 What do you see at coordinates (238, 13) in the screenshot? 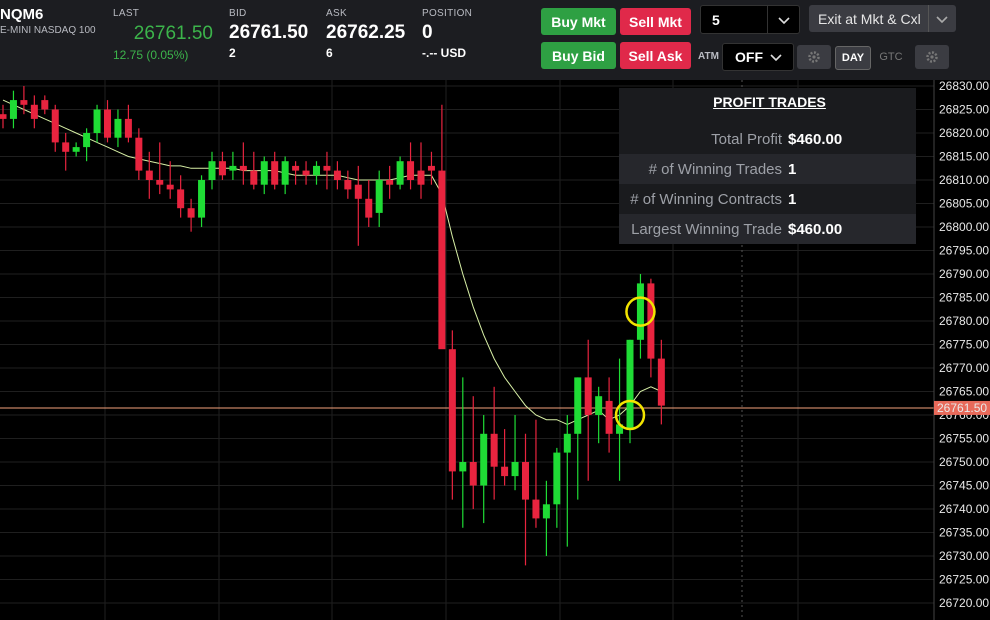
I see `bid-label: BID` at bounding box center [238, 13].